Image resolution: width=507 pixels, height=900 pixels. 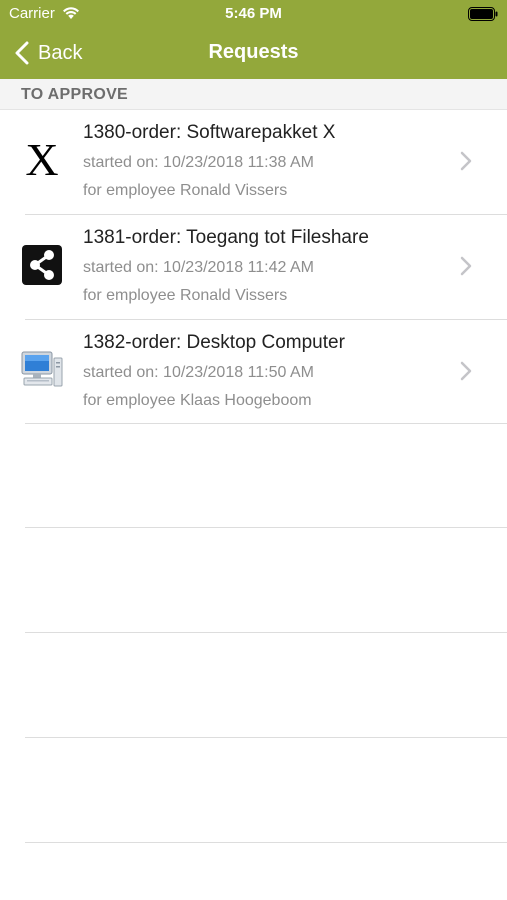 I want to click on request-title: 1380-order: Softwarepakket X, so click(x=209, y=132).